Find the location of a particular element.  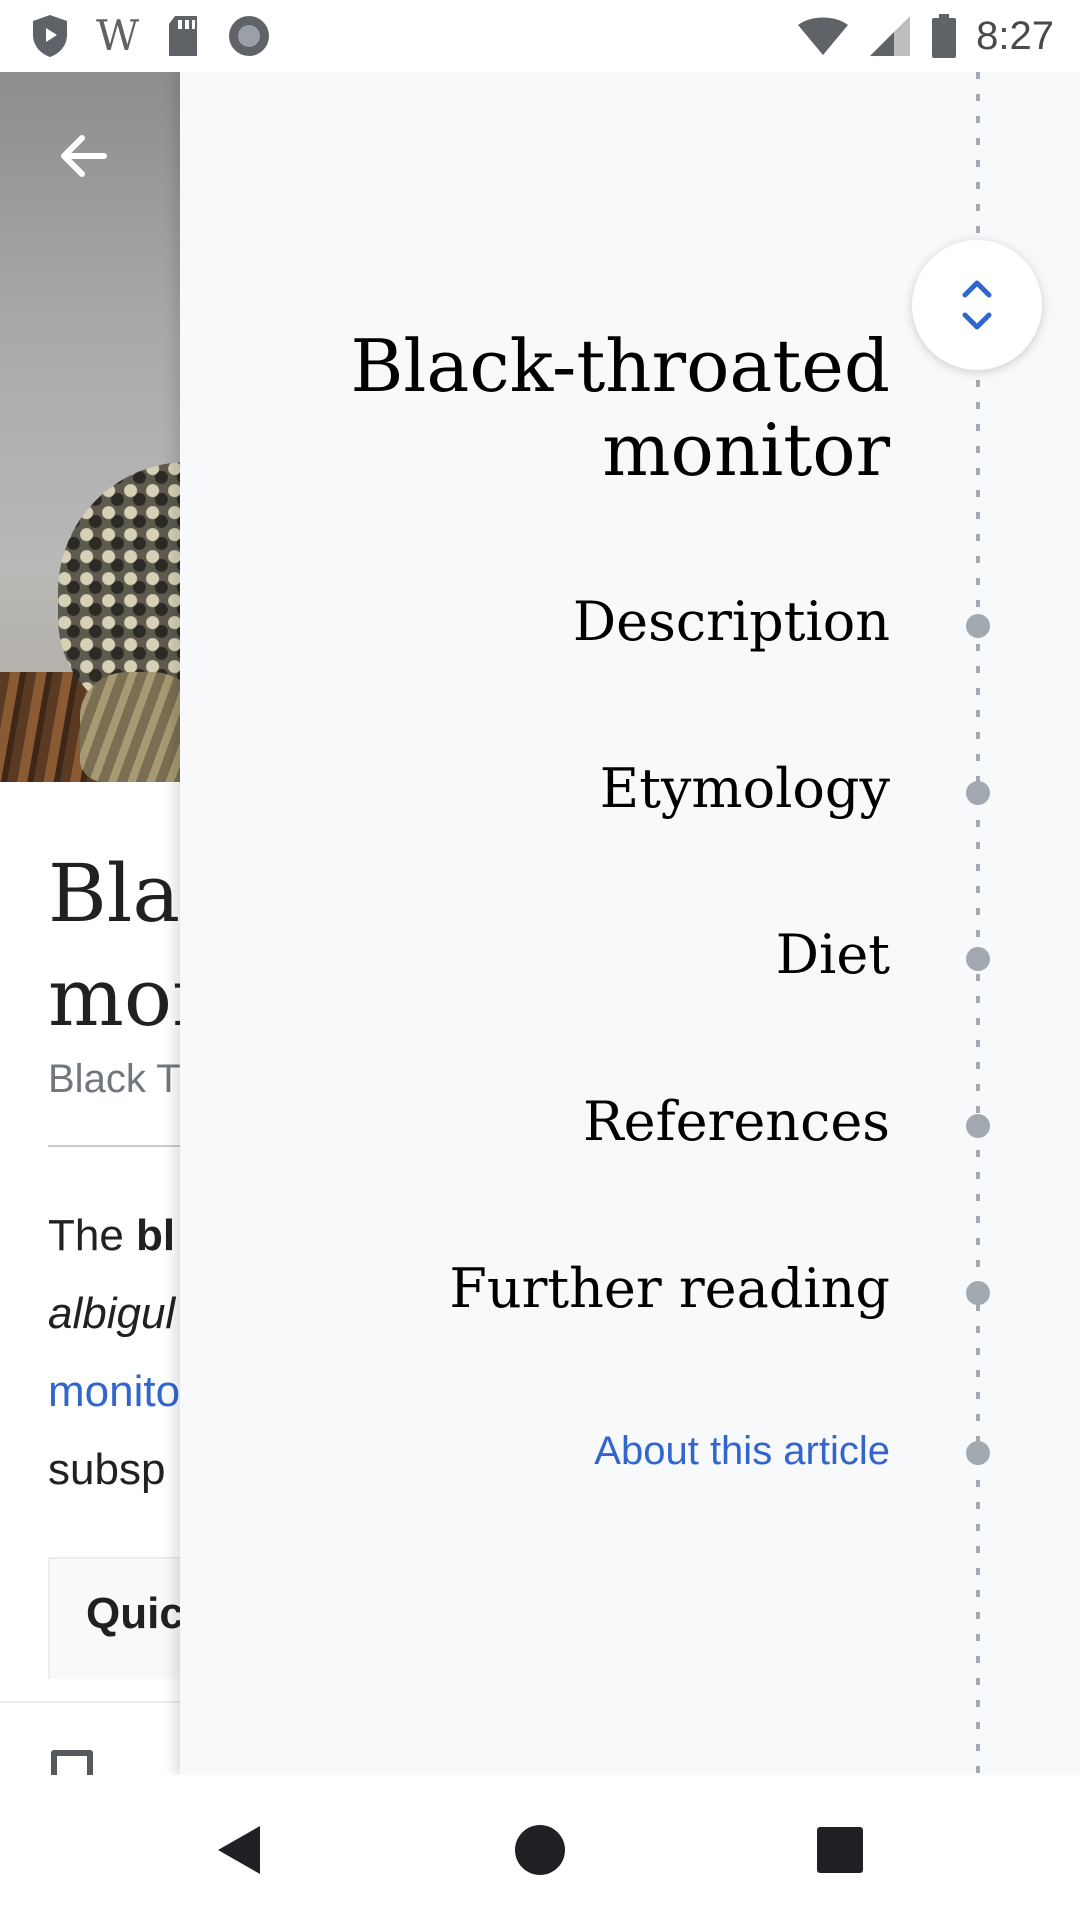

toc-item-about-this-article: About this article is located at coordinates (590, 1451).